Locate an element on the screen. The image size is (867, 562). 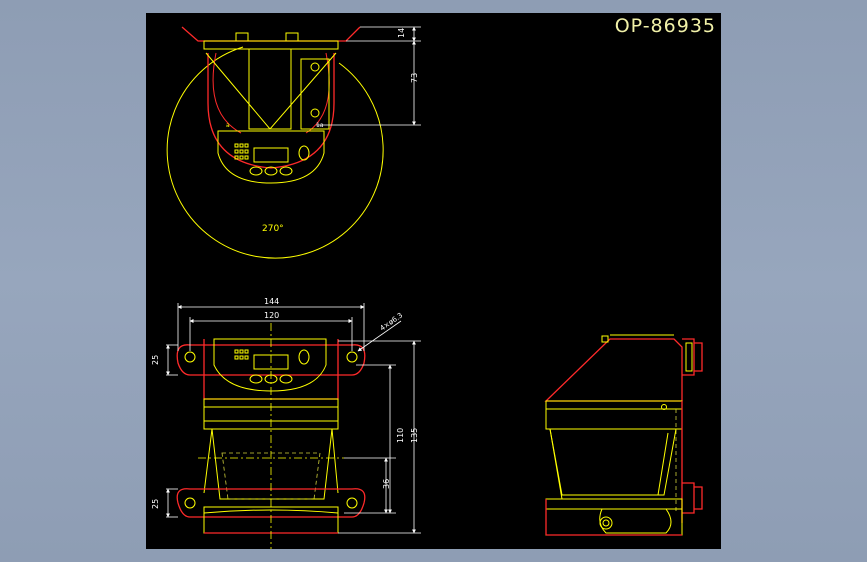
mount-hole-tl is located at coordinates (190, 357).